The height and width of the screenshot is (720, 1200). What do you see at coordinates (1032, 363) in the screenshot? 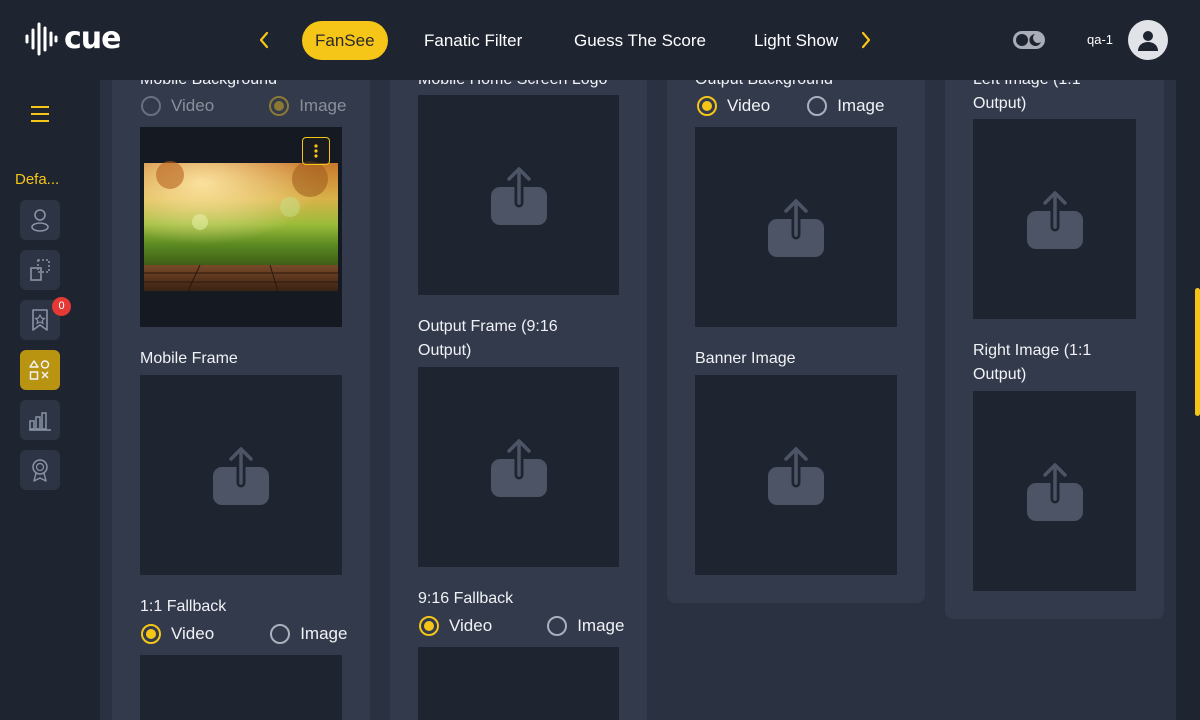
I see `right-image-title: Right Image (1:1 Output)` at bounding box center [1032, 363].